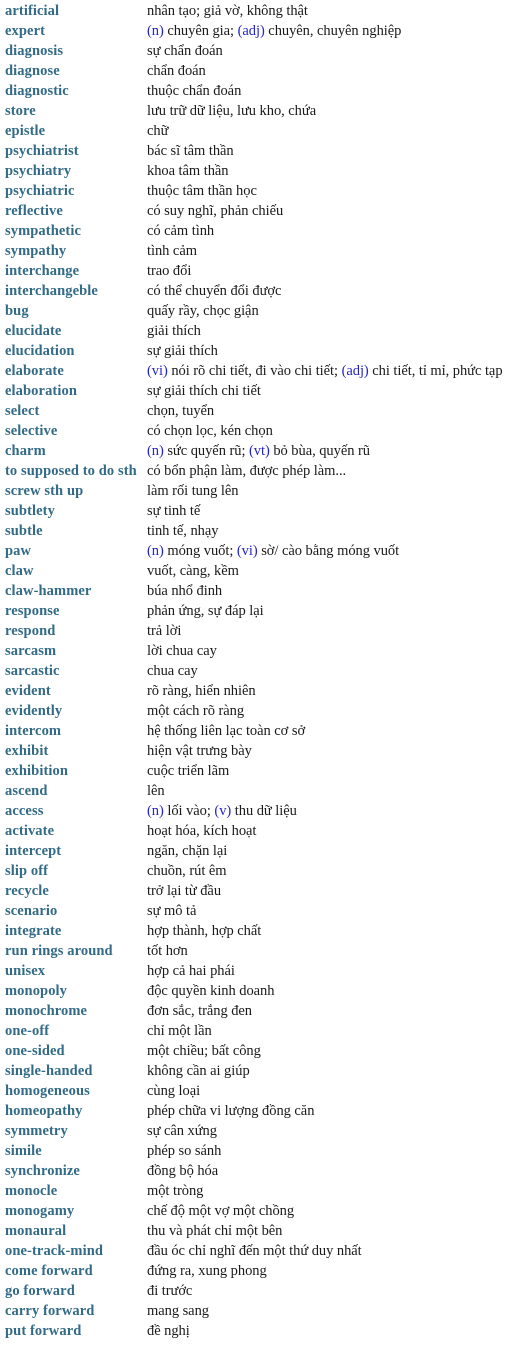 The width and height of the screenshot is (511, 1347). Describe the element at coordinates (25, 131) in the screenshot. I see `entry-term: epistle` at that location.